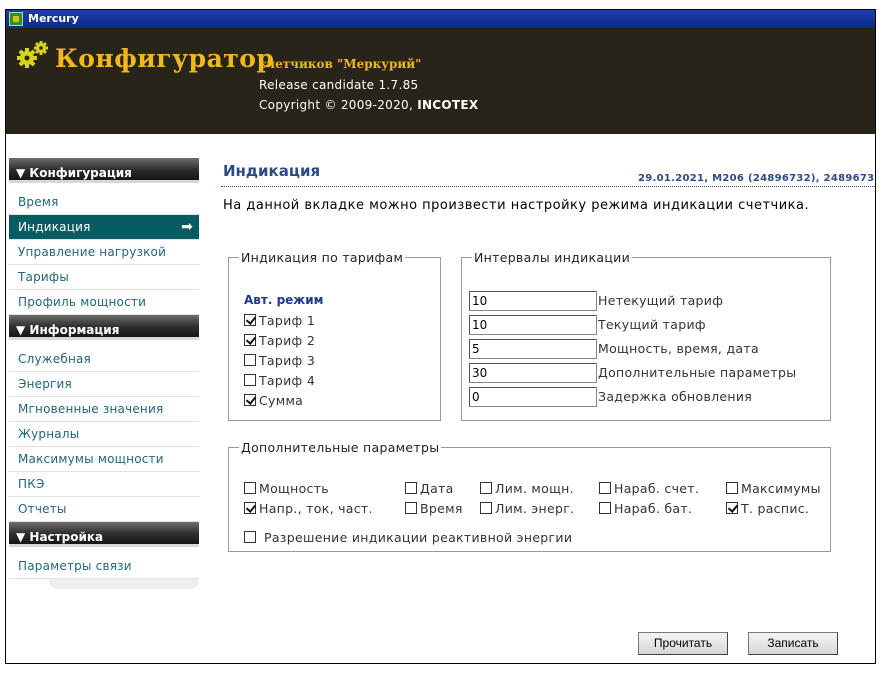 This screenshot has width=887, height=677. I want to click on current-tariff-input, so click(533, 325).